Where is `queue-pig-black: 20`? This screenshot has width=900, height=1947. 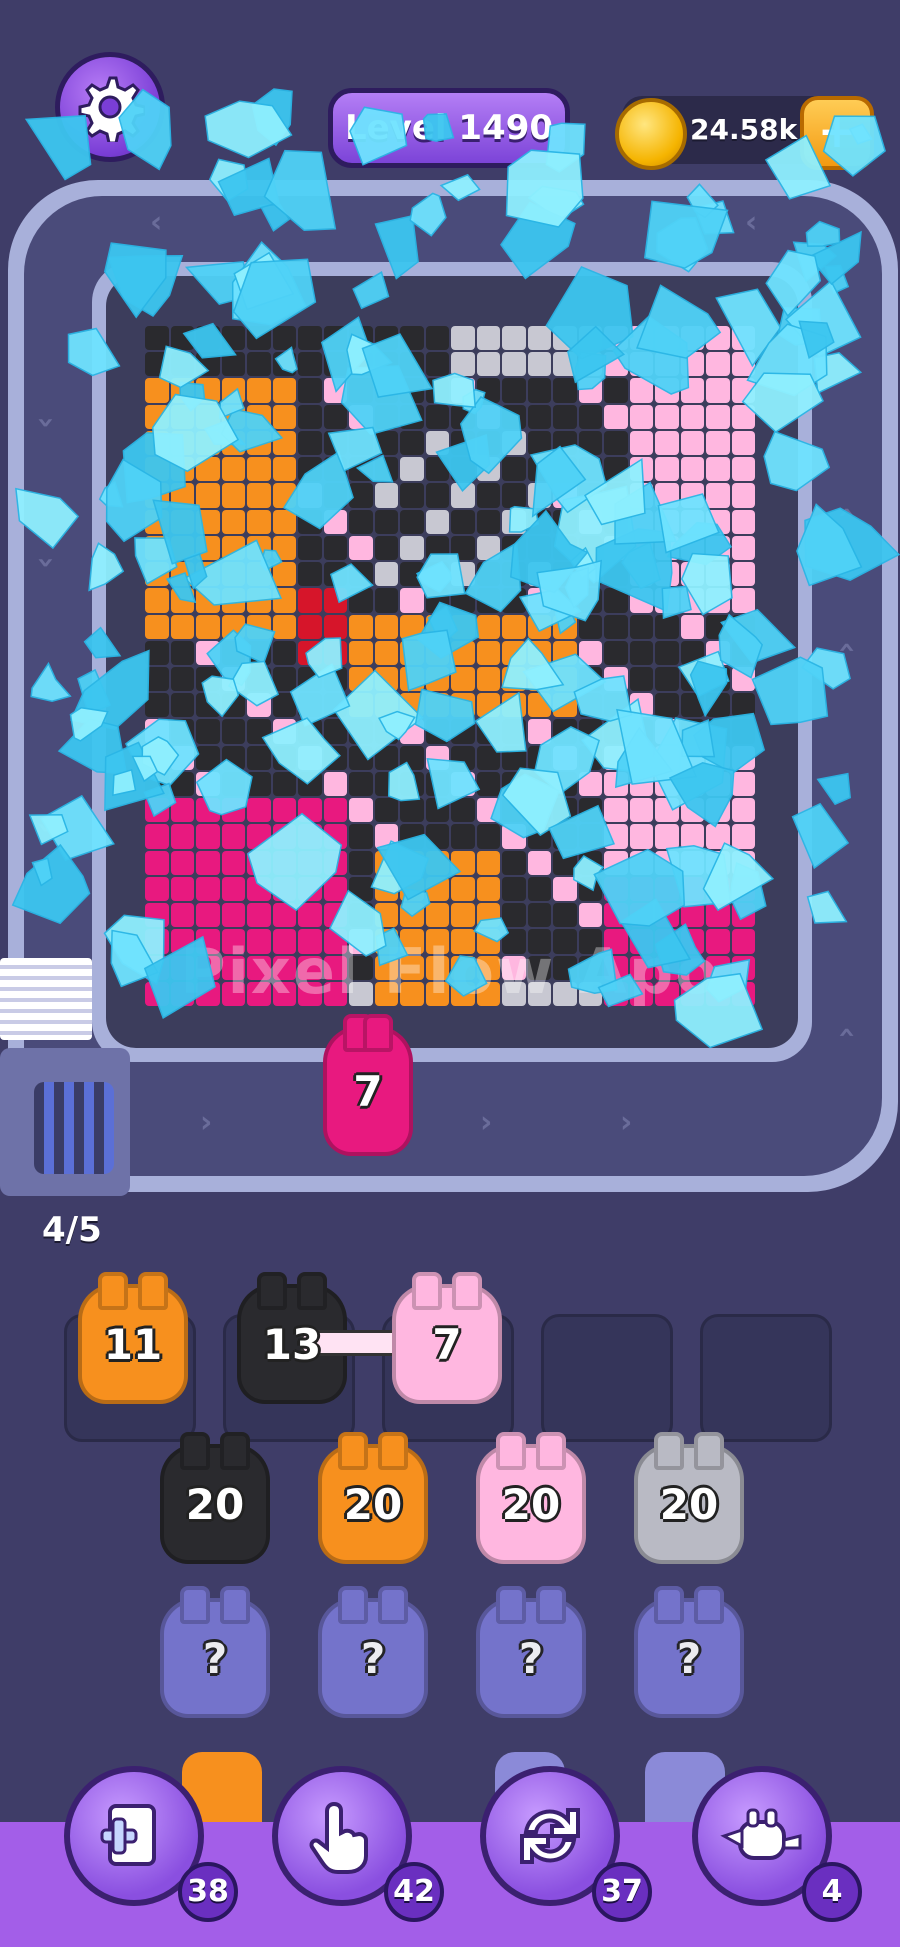
queue-pig-black: 20 is located at coordinates (215, 1498).